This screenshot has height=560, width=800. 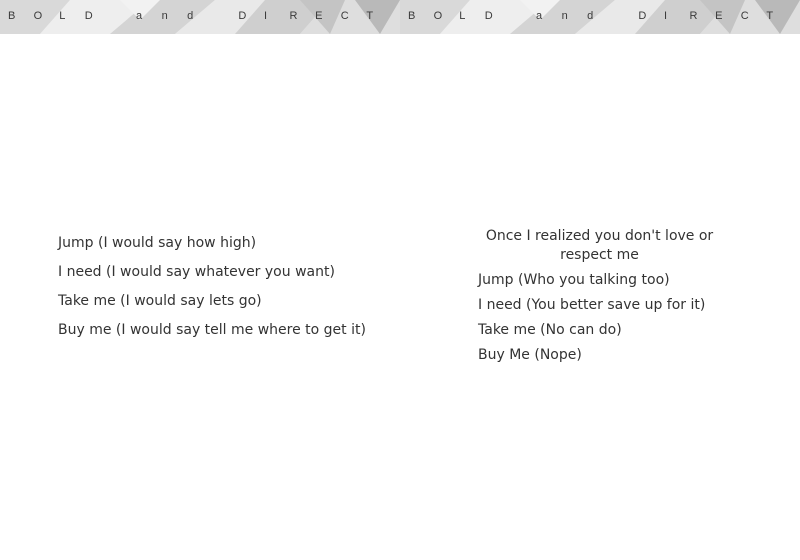 I want to click on header-banner-left: BOLD and DIRECT, so click(x=200, y=17).